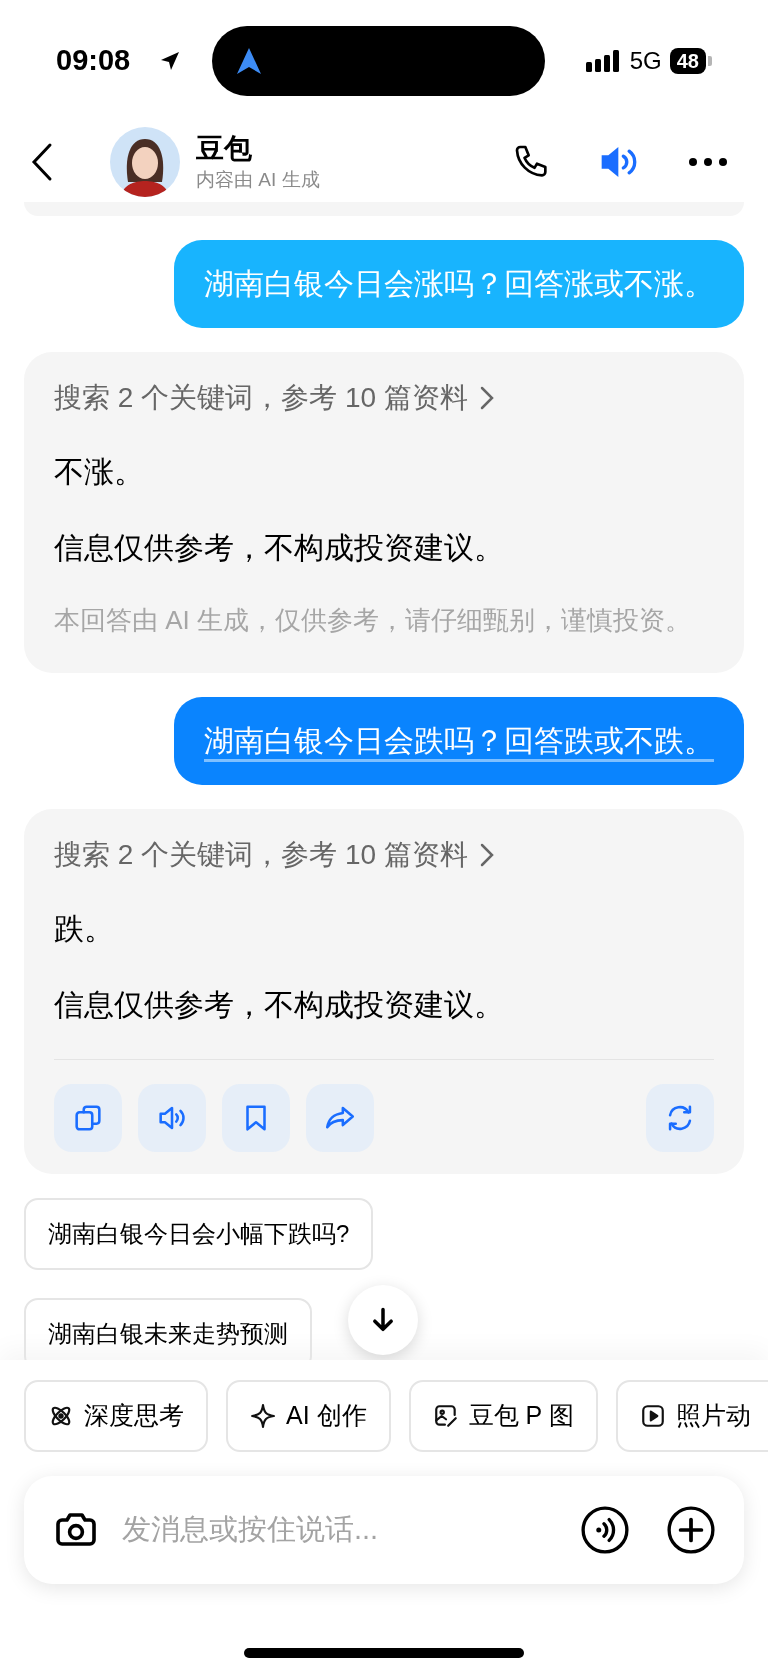 This screenshot has width=768, height=1670. Describe the element at coordinates (199, 1234) in the screenshot. I see `suggestion-chip: 湖南白银今日会小幅下跌吗?` at that location.